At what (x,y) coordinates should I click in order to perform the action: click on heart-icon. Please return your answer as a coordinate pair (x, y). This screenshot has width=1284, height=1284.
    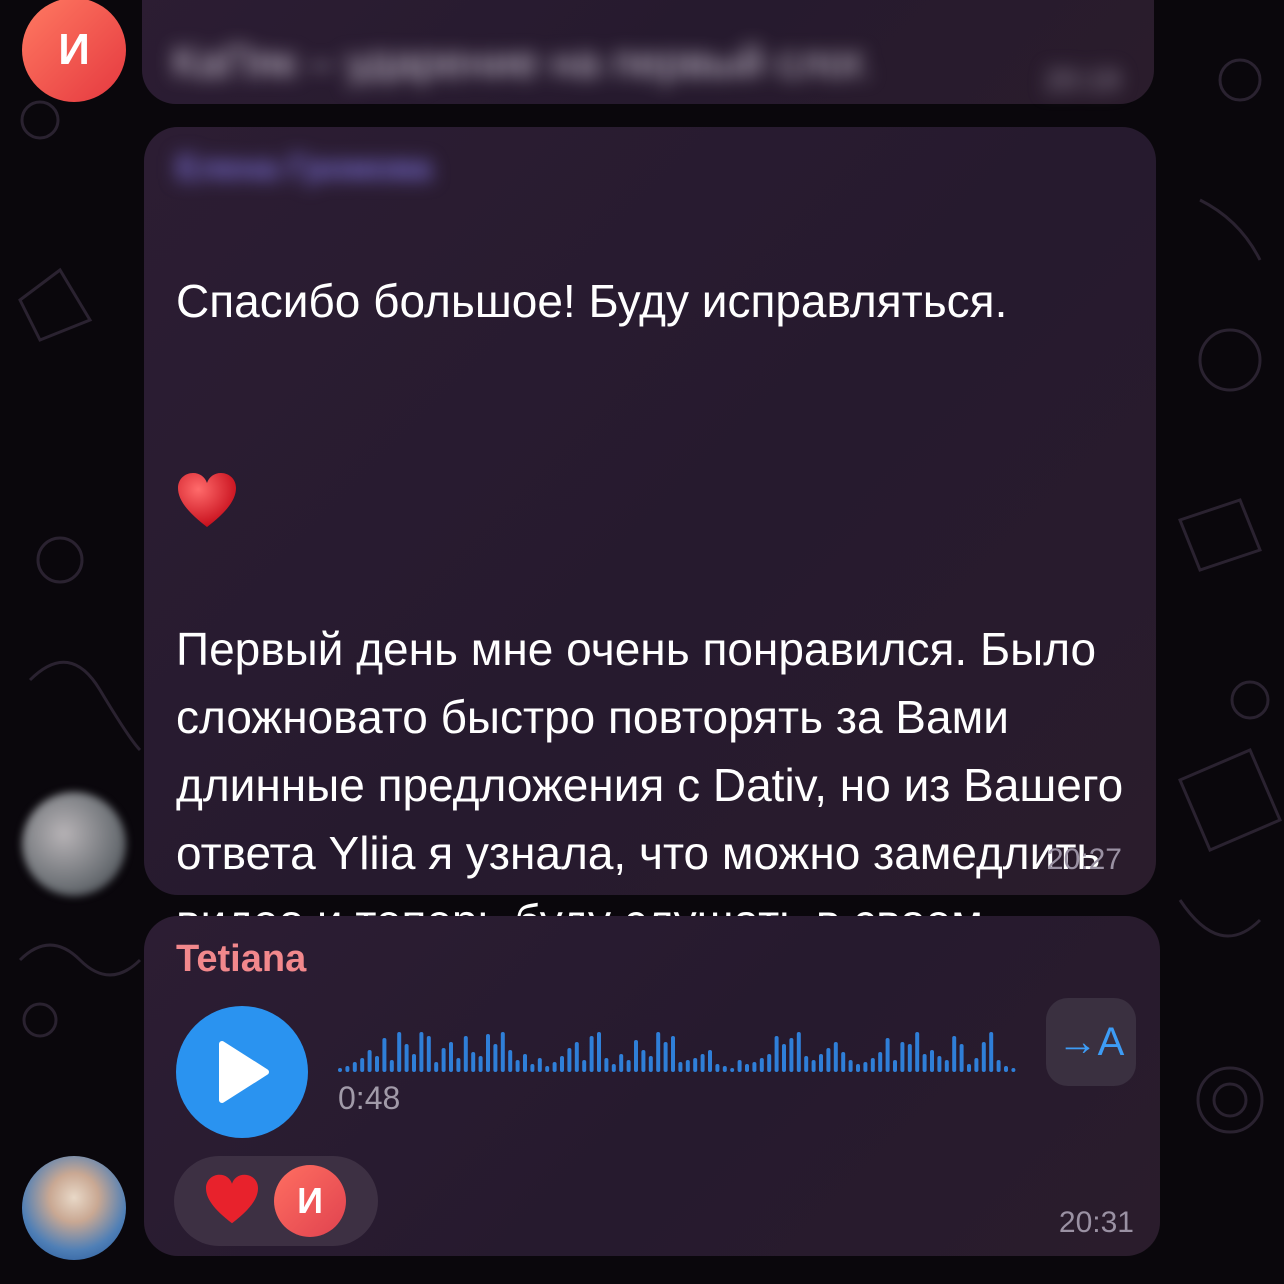
    Looking at the image, I should click on (207, 475).